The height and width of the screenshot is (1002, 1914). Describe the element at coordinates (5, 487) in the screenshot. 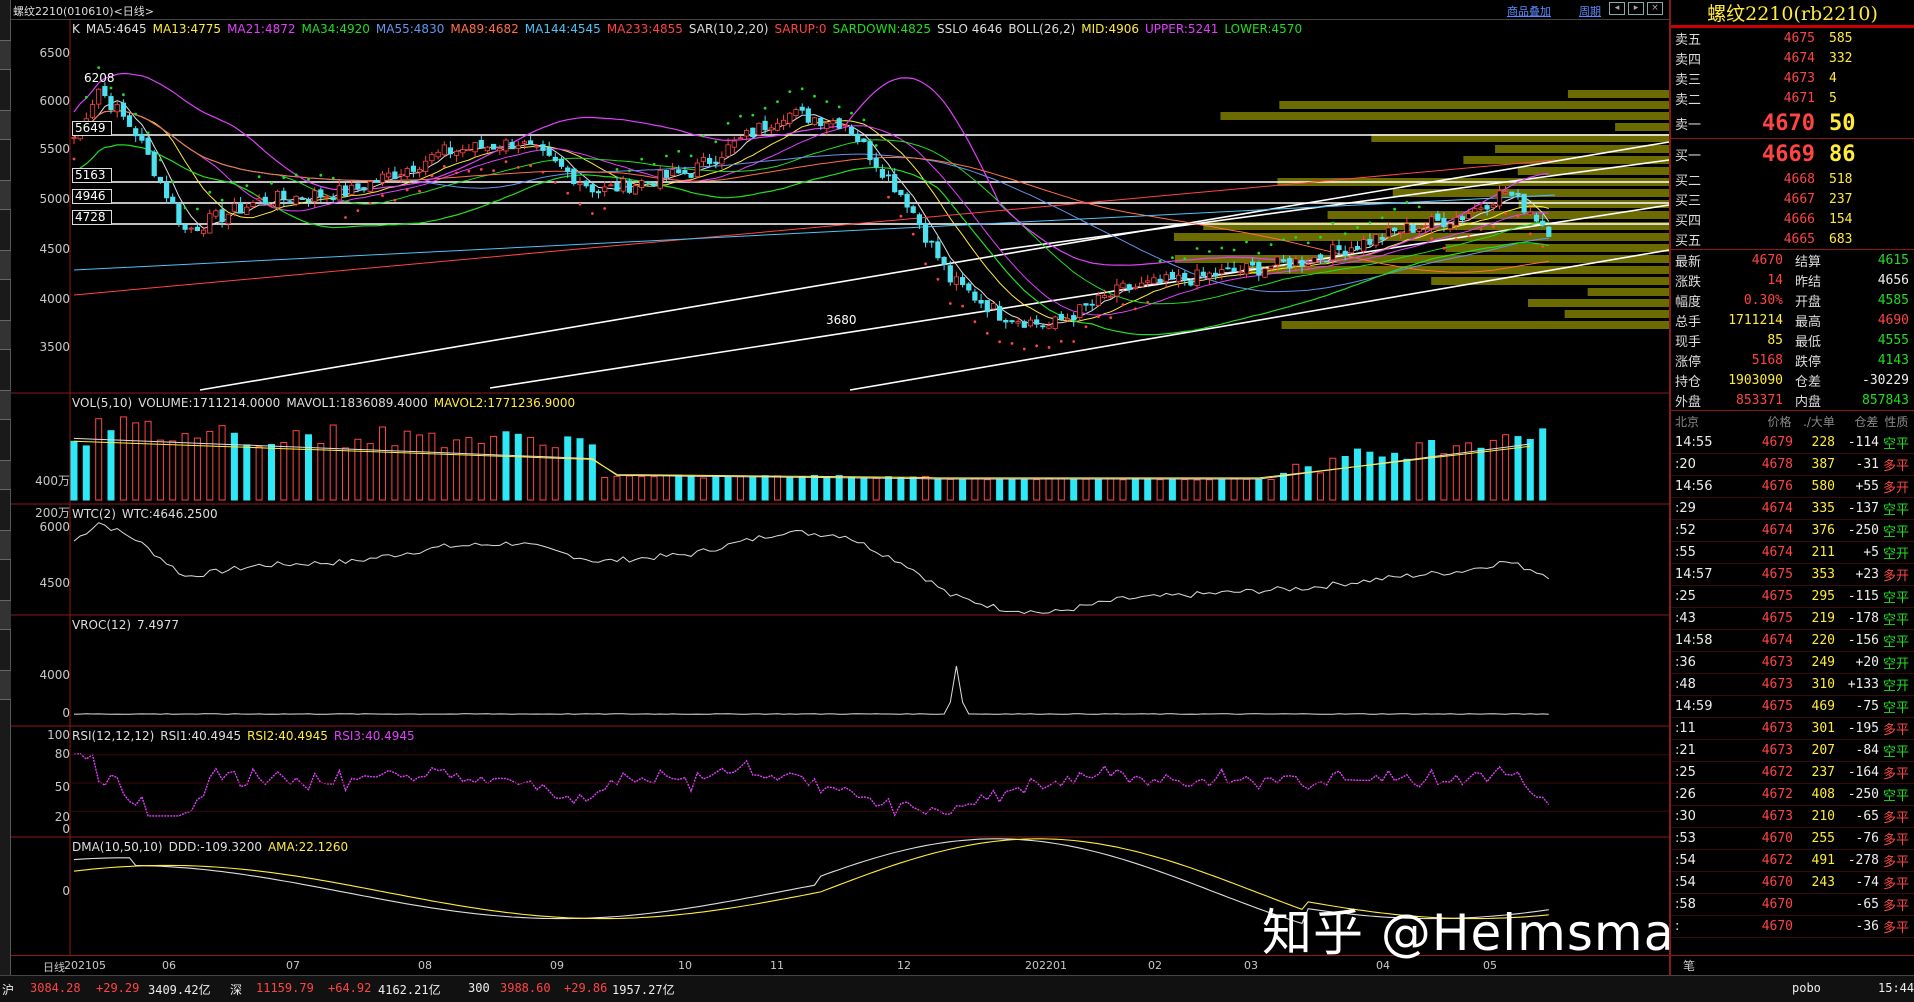

I see `left-tab-strip` at that location.